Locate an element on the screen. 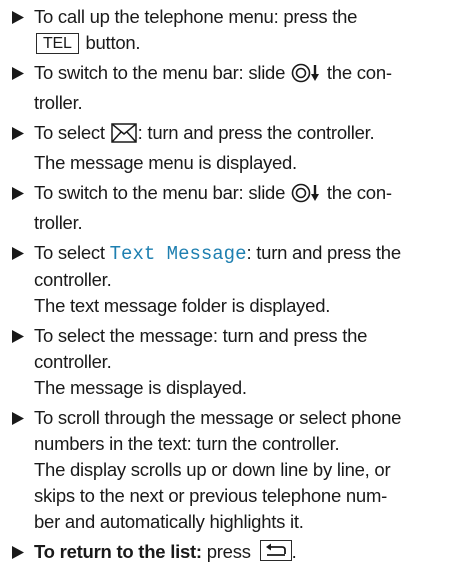 Image resolution: width=463 pixels, height=565 pixels. back-key-icon is located at coordinates (275, 550).